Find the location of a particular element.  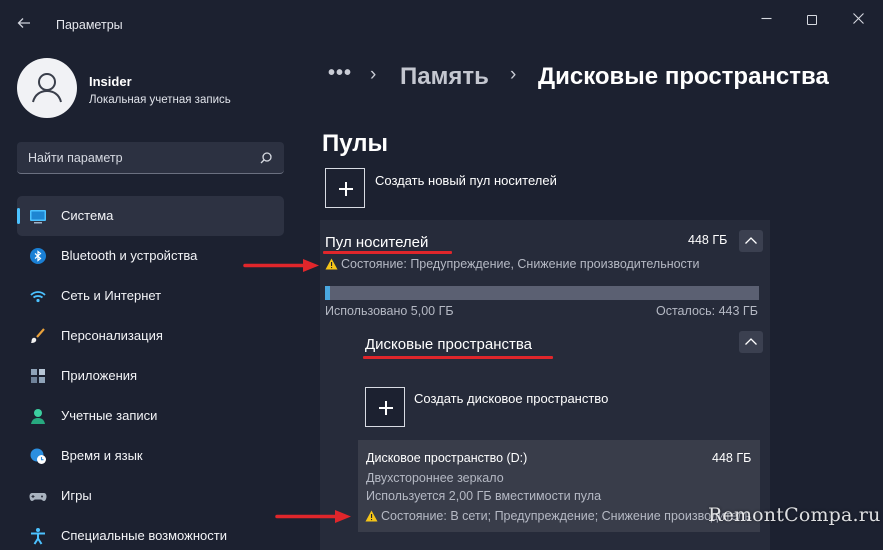

close-button is located at coordinates (858, 19).